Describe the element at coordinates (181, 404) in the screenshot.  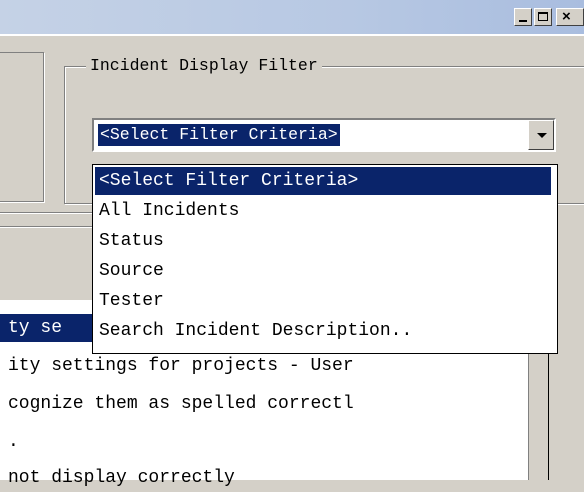
I see `list-item: cognize them as spelled correctl` at that location.